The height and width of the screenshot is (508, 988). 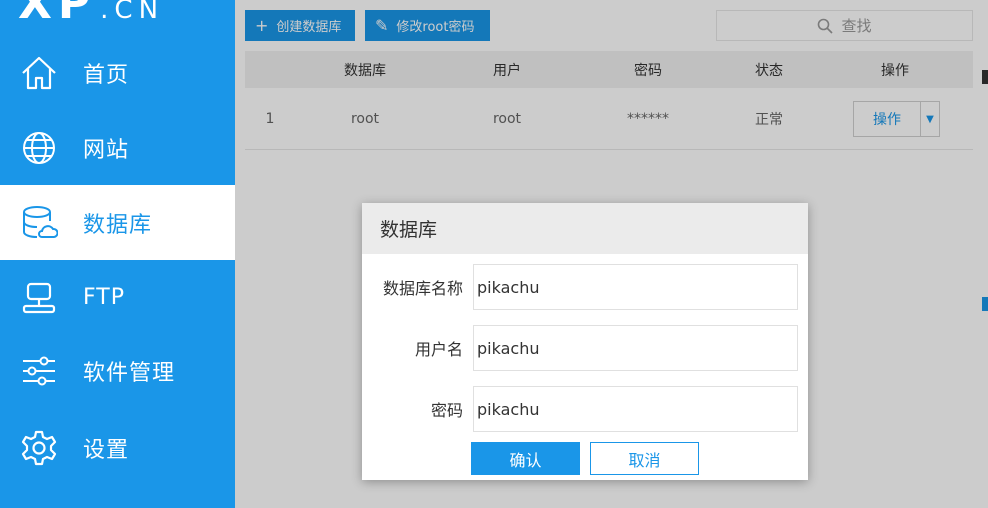 I want to click on dialog-title: 数据库, so click(x=585, y=228).